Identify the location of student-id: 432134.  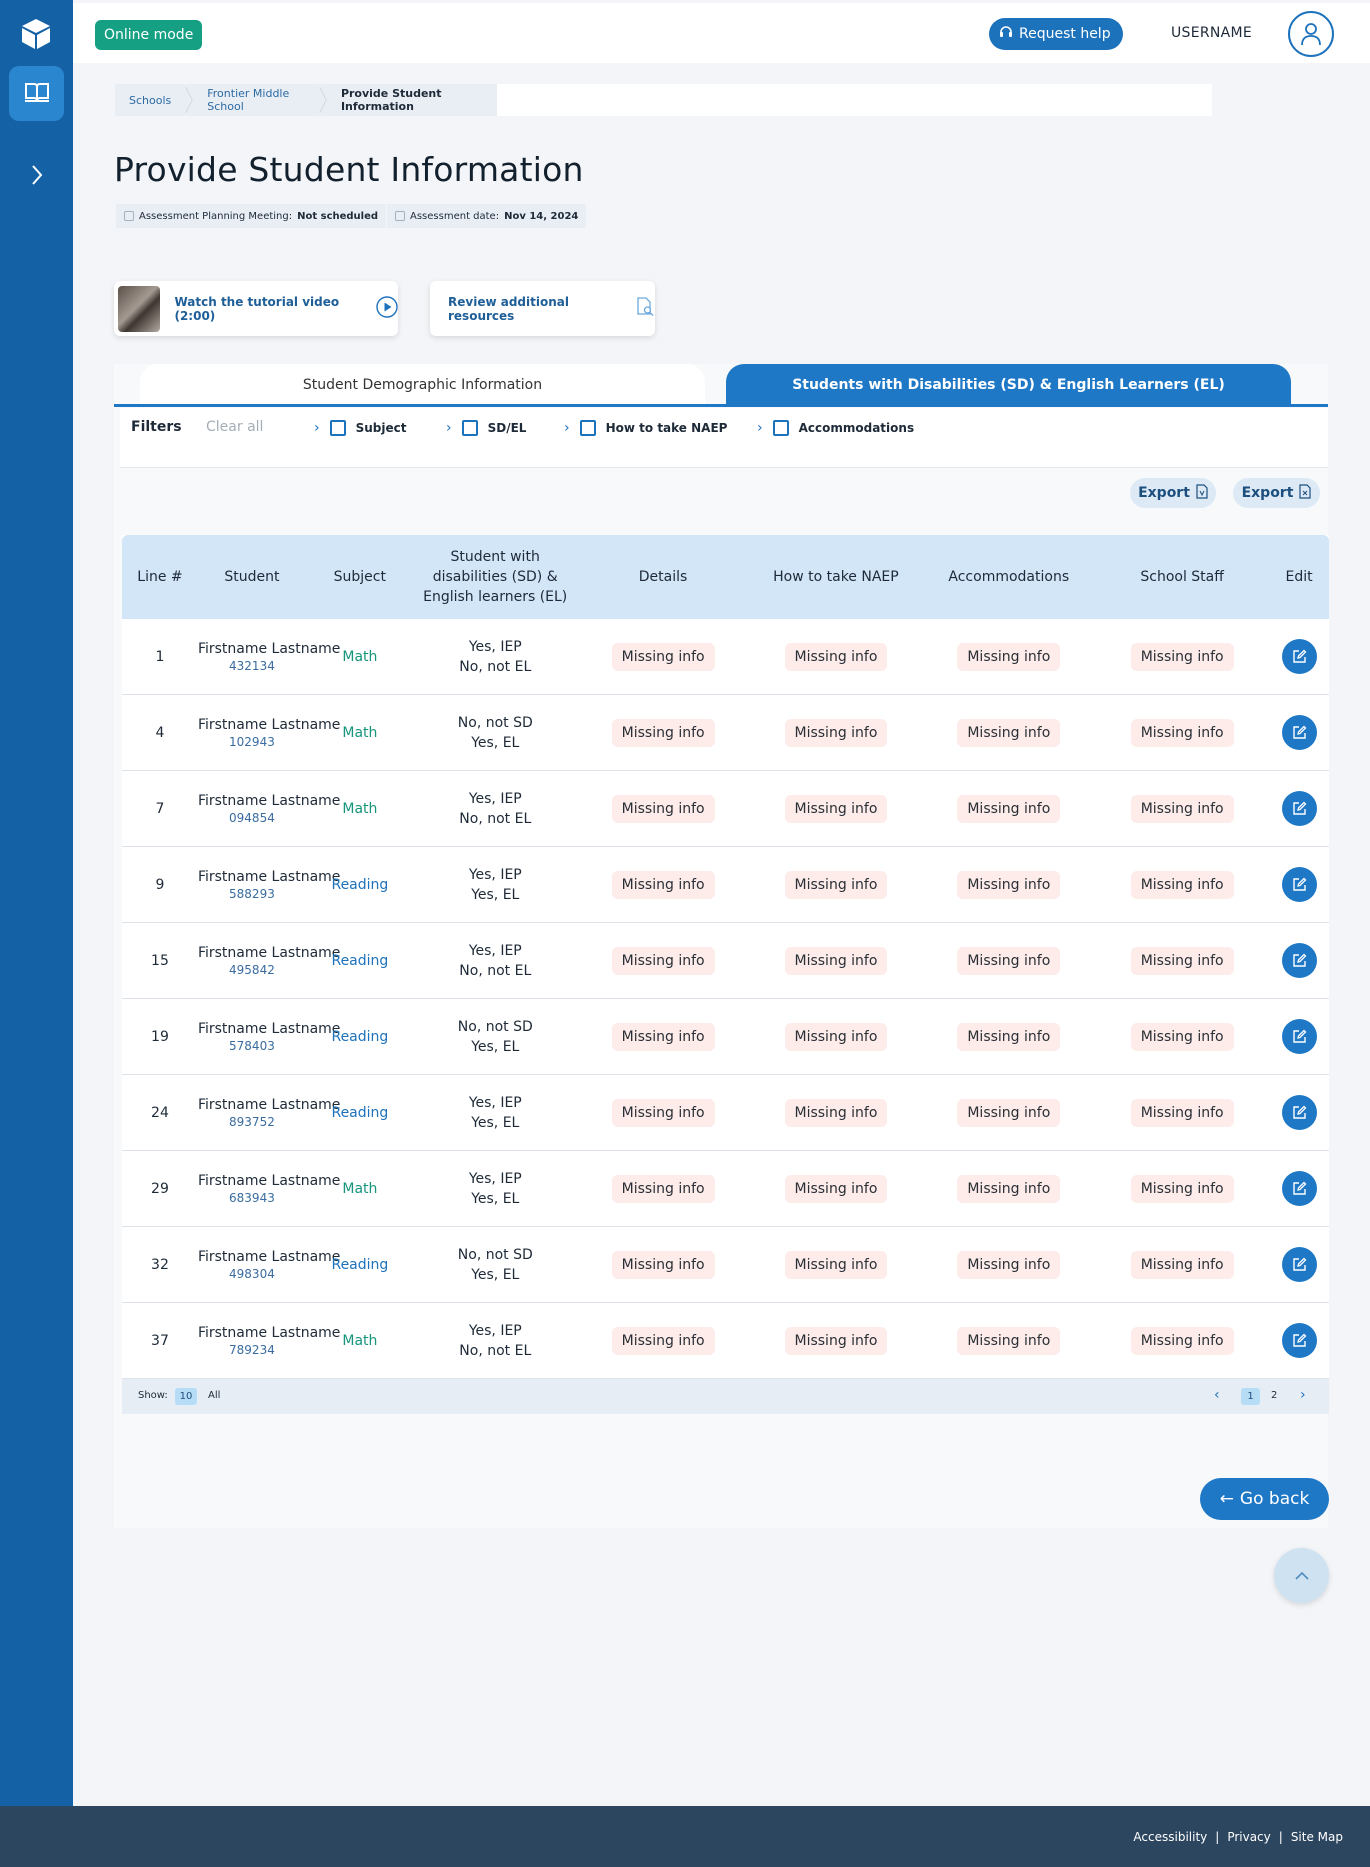
(252, 666).